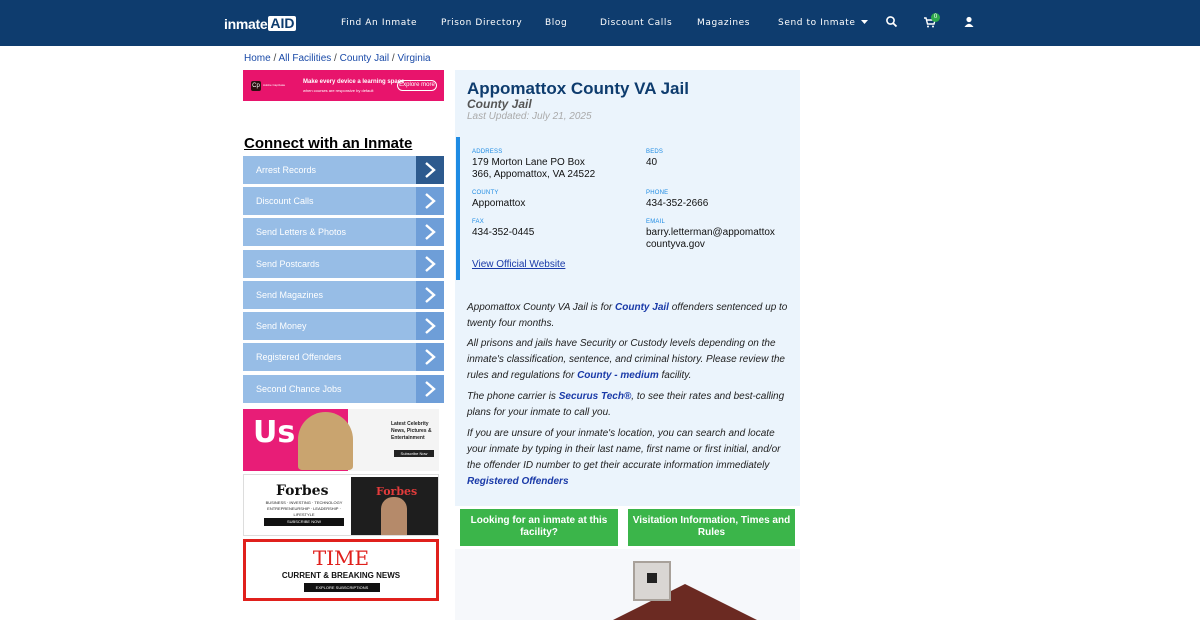 This screenshot has height=620, width=1200. I want to click on fax-value: 434-352-0445, so click(503, 232).